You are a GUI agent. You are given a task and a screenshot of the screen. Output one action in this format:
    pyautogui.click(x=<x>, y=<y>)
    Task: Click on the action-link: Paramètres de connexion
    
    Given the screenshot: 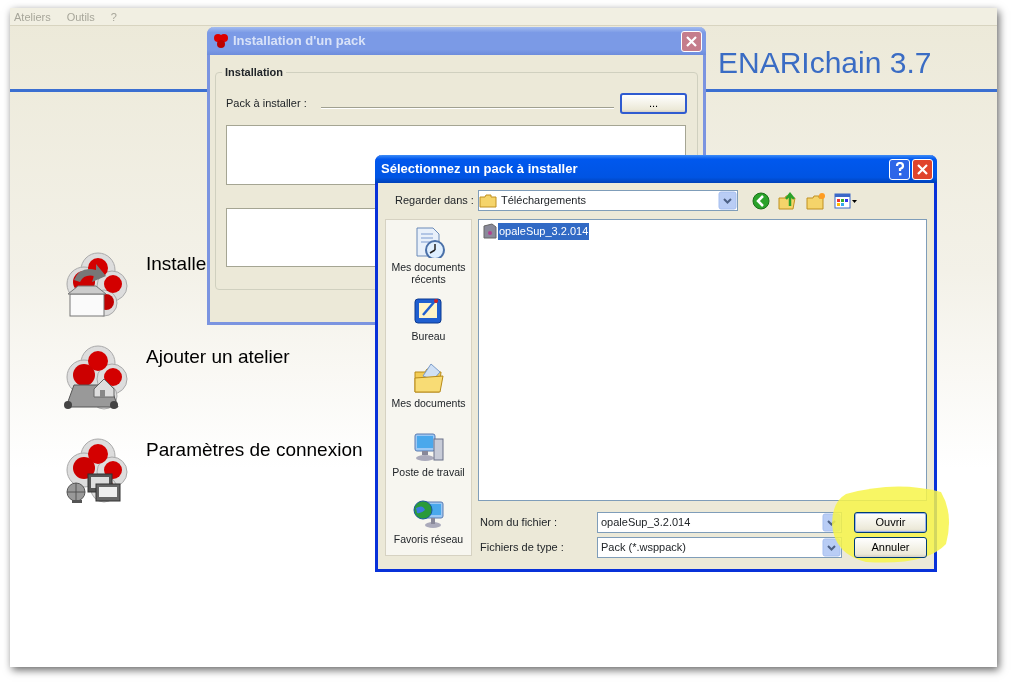 What is the action you would take?
    pyautogui.click(x=254, y=450)
    